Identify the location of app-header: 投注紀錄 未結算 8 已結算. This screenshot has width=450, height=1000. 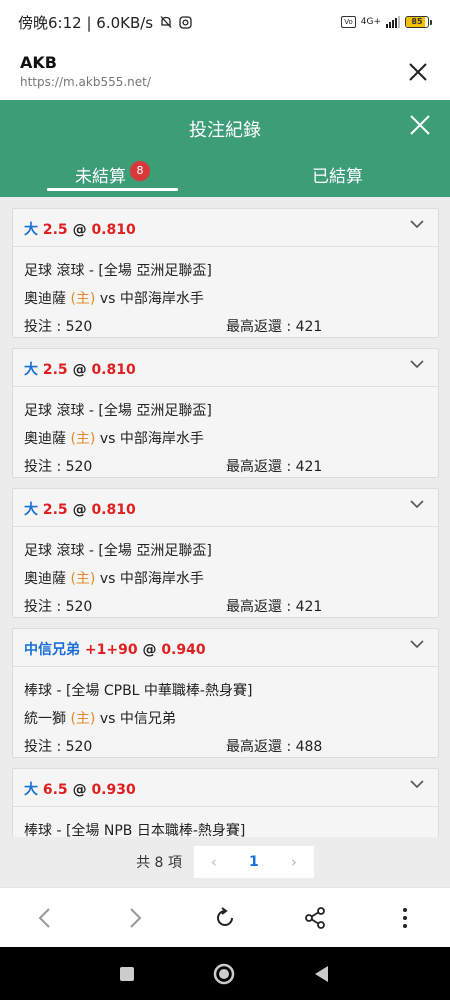
(225, 148).